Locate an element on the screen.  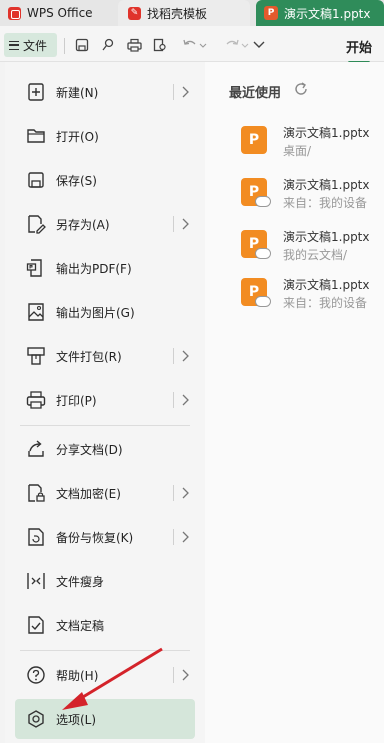
recent-file-location: 桌面/ is located at coordinates (297, 151).